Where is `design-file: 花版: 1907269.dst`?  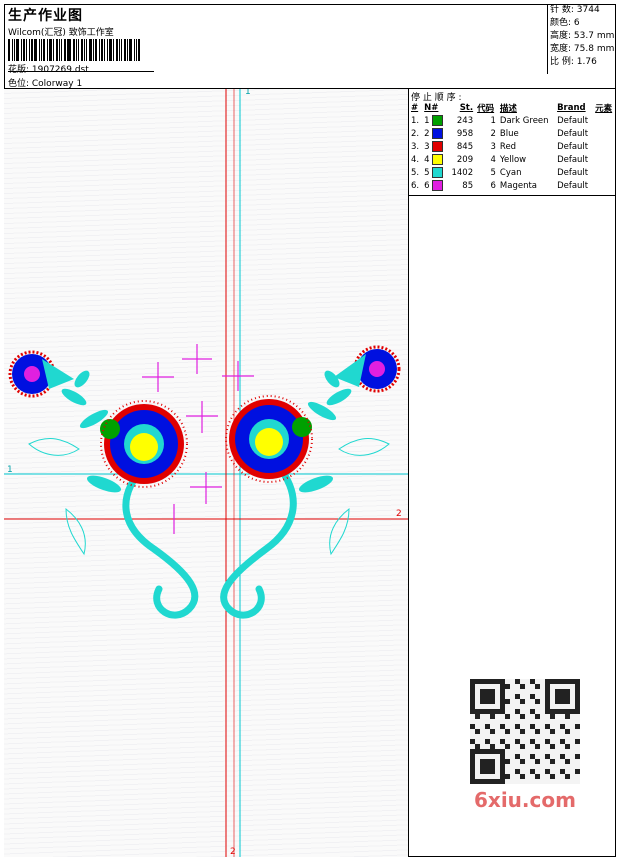
design-file: 花版: 1907269.dst is located at coordinates (48, 70).